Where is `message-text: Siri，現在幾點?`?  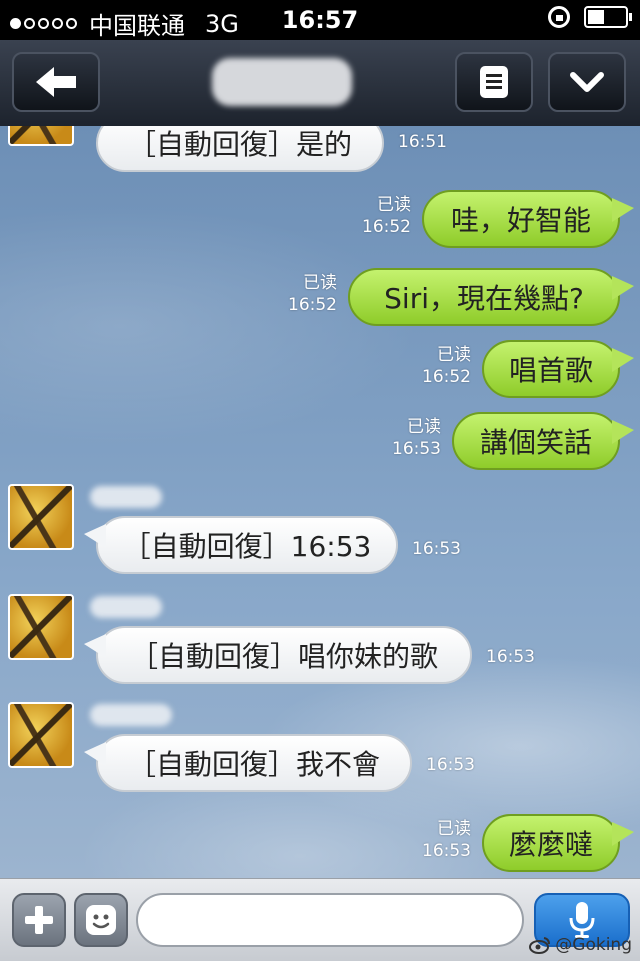
message-text: Siri，現在幾點? is located at coordinates (484, 298).